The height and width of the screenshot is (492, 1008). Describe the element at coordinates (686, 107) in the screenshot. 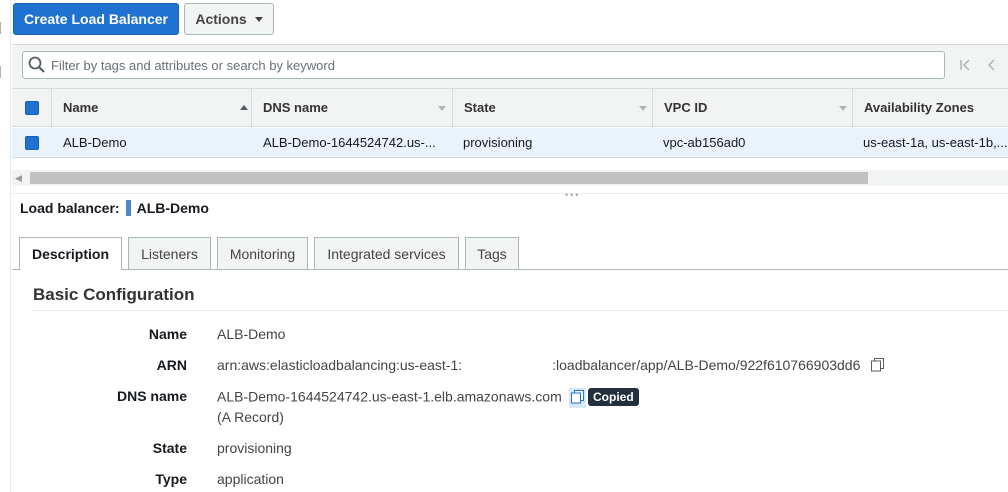

I see `column-header-label: VPC ID` at that location.